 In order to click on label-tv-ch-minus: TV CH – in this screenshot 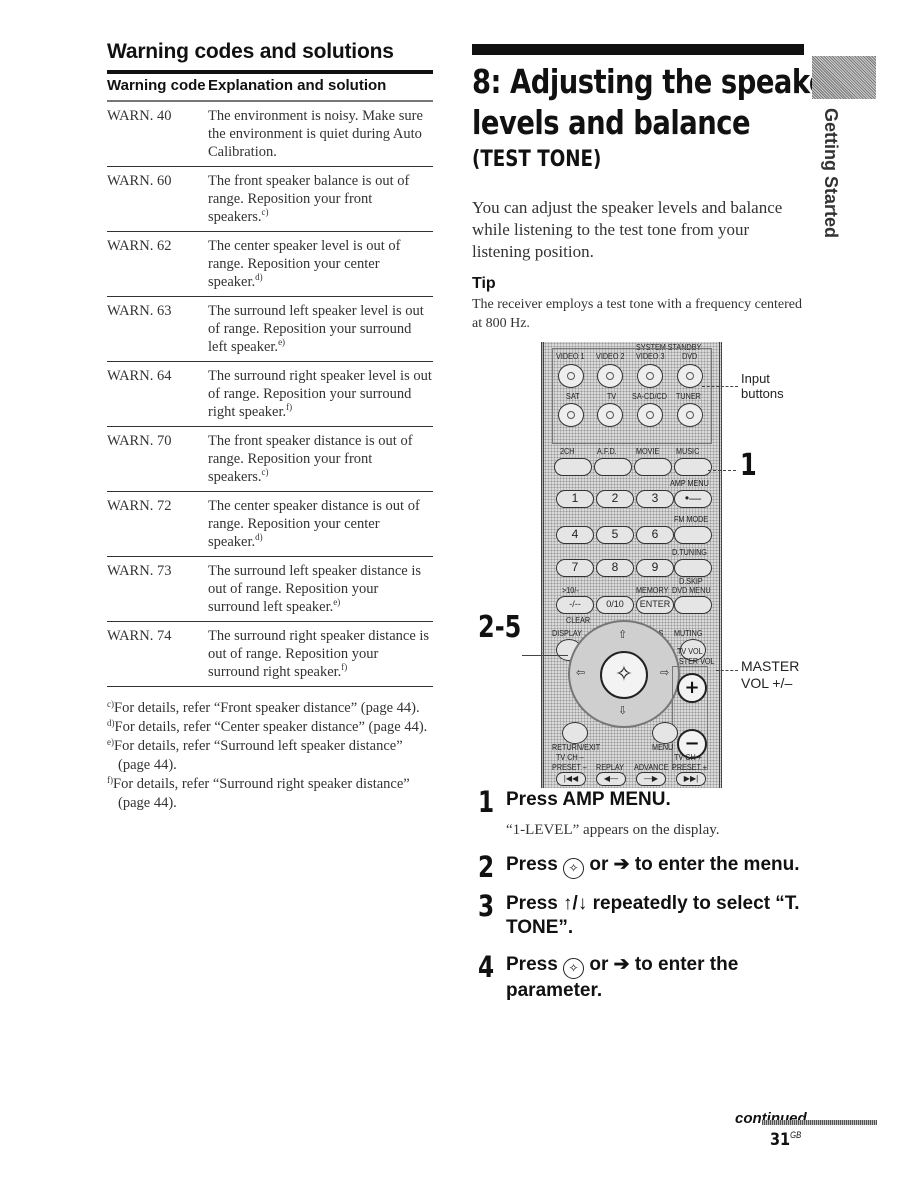, I will do `click(570, 757)`.